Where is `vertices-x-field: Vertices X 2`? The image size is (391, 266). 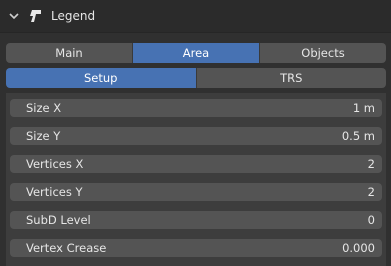
vertices-x-field: Vertices X 2 is located at coordinates (196, 164).